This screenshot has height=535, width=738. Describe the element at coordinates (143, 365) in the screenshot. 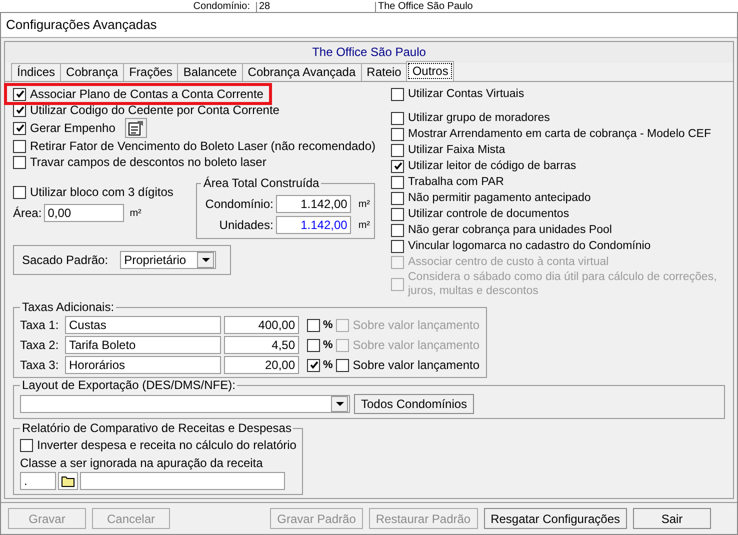

I see `fee-description-field: Hororários` at that location.